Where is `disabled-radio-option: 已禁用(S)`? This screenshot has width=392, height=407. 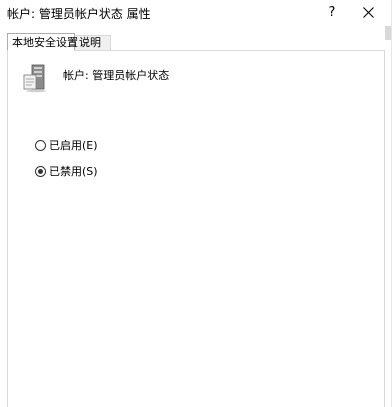 disabled-radio-option: 已禁用(S) is located at coordinates (66, 171).